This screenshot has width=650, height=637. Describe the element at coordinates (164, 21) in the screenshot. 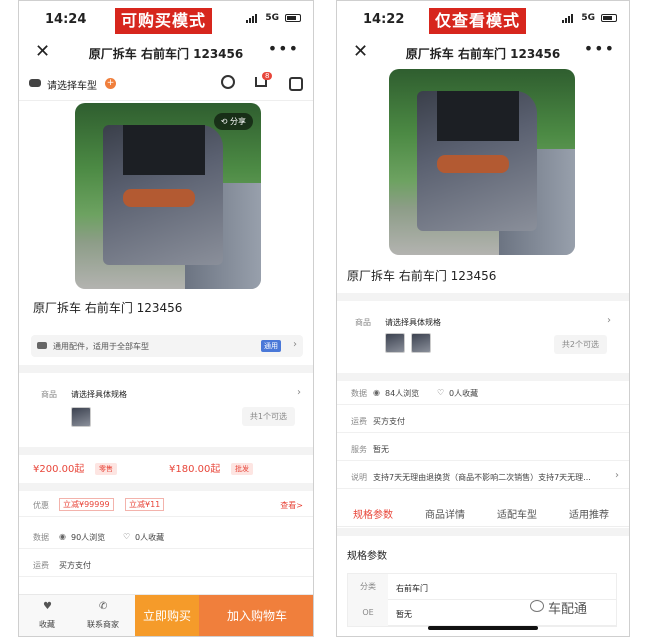

I see `mode-badge: 可购买模式` at that location.